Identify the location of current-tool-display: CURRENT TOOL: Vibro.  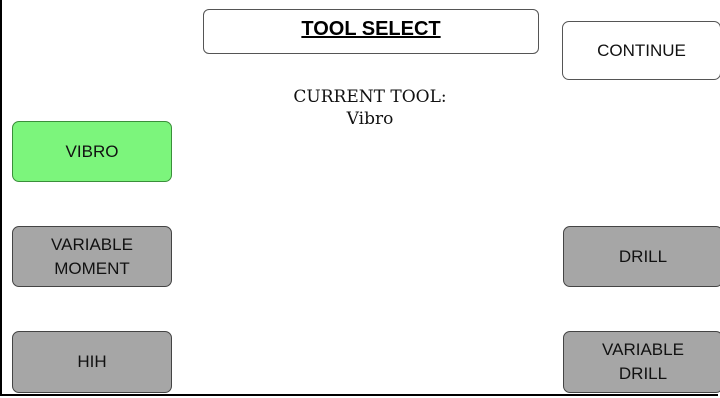
(370, 108).